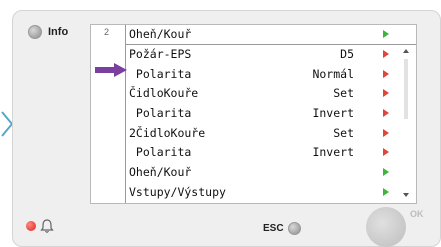  What do you see at coordinates (273, 228) in the screenshot?
I see `esc-label: ESC` at bounding box center [273, 228].